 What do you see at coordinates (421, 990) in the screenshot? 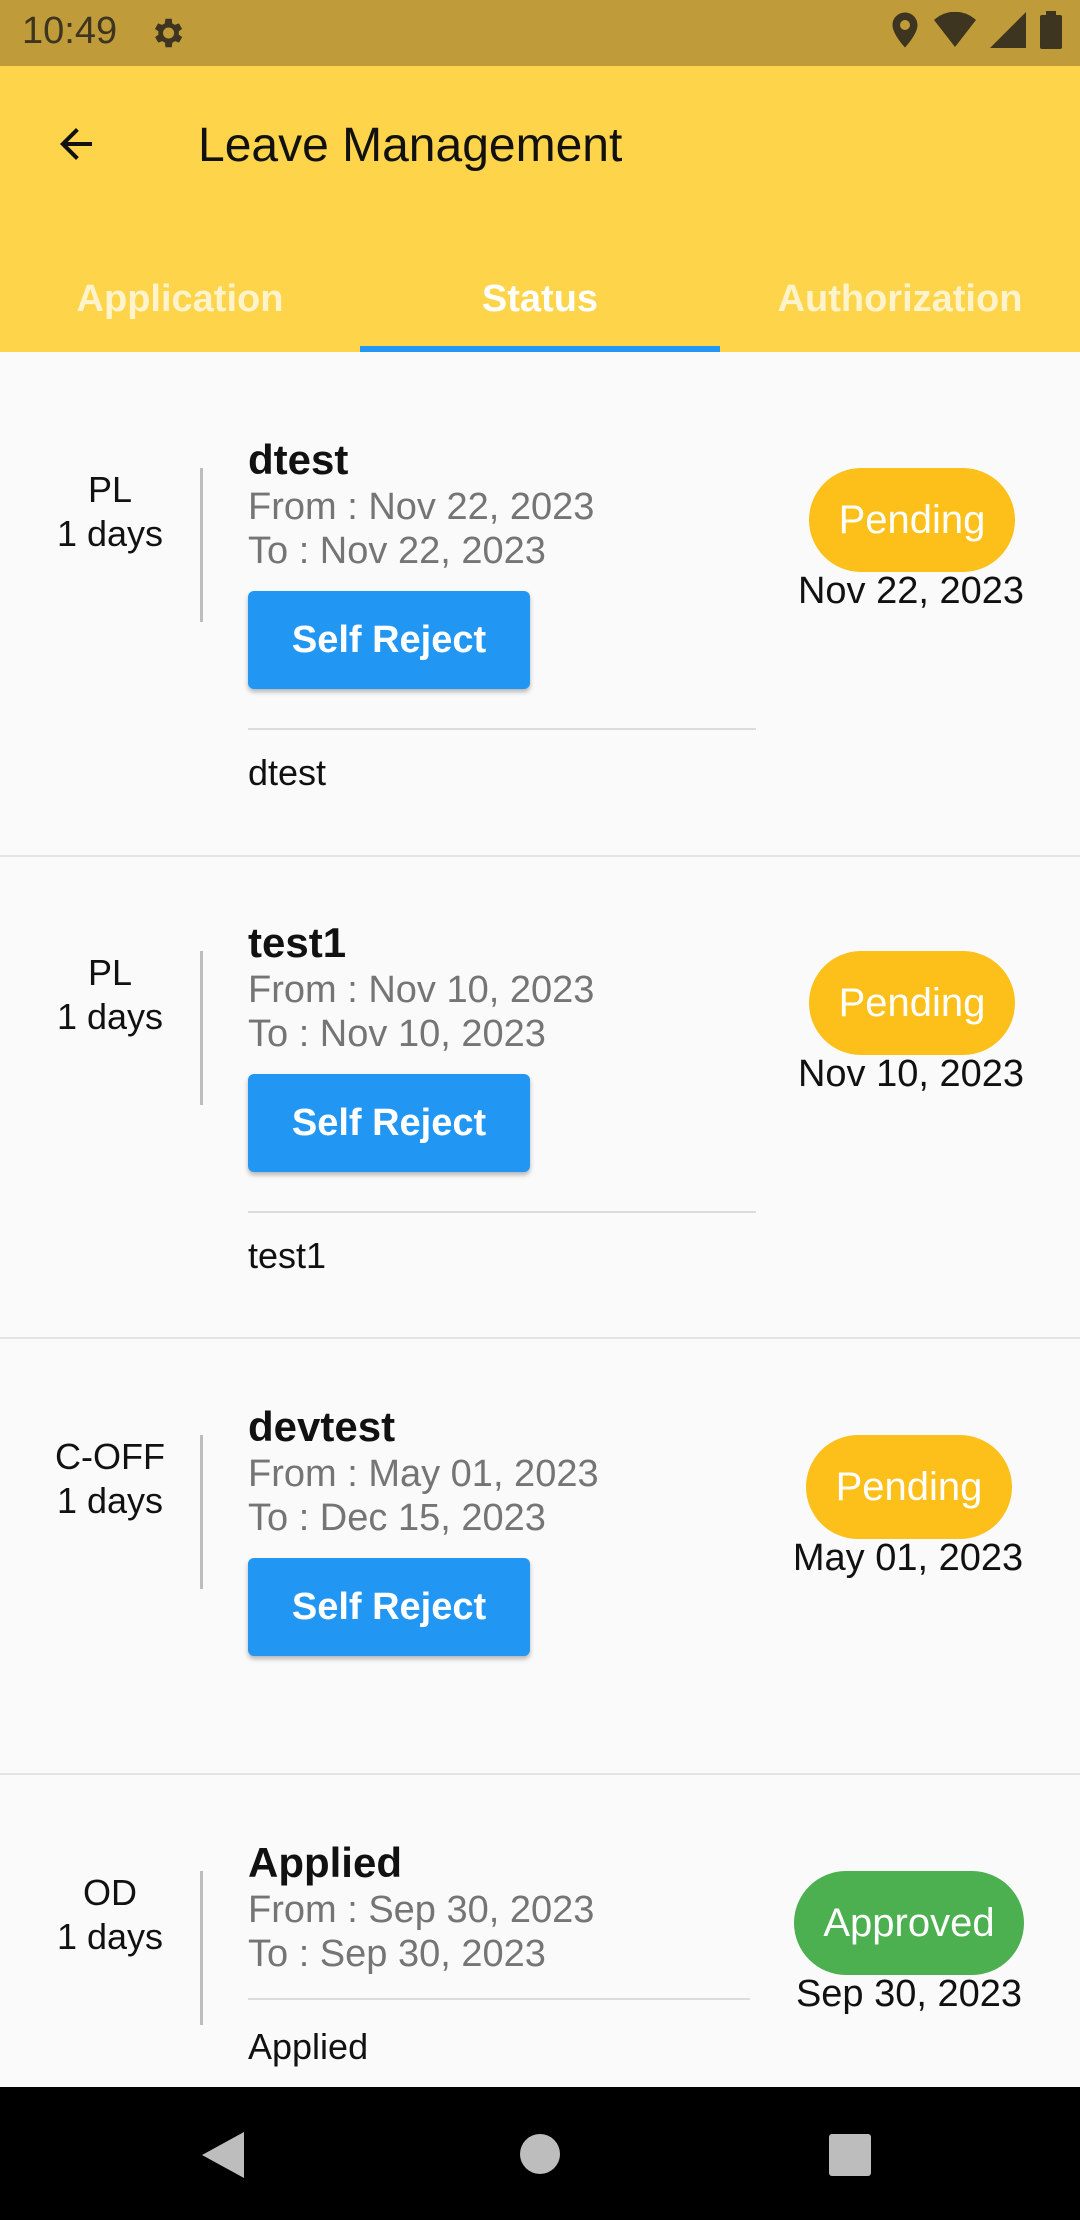
I see `from-date: From : Nov 10, 2023` at bounding box center [421, 990].